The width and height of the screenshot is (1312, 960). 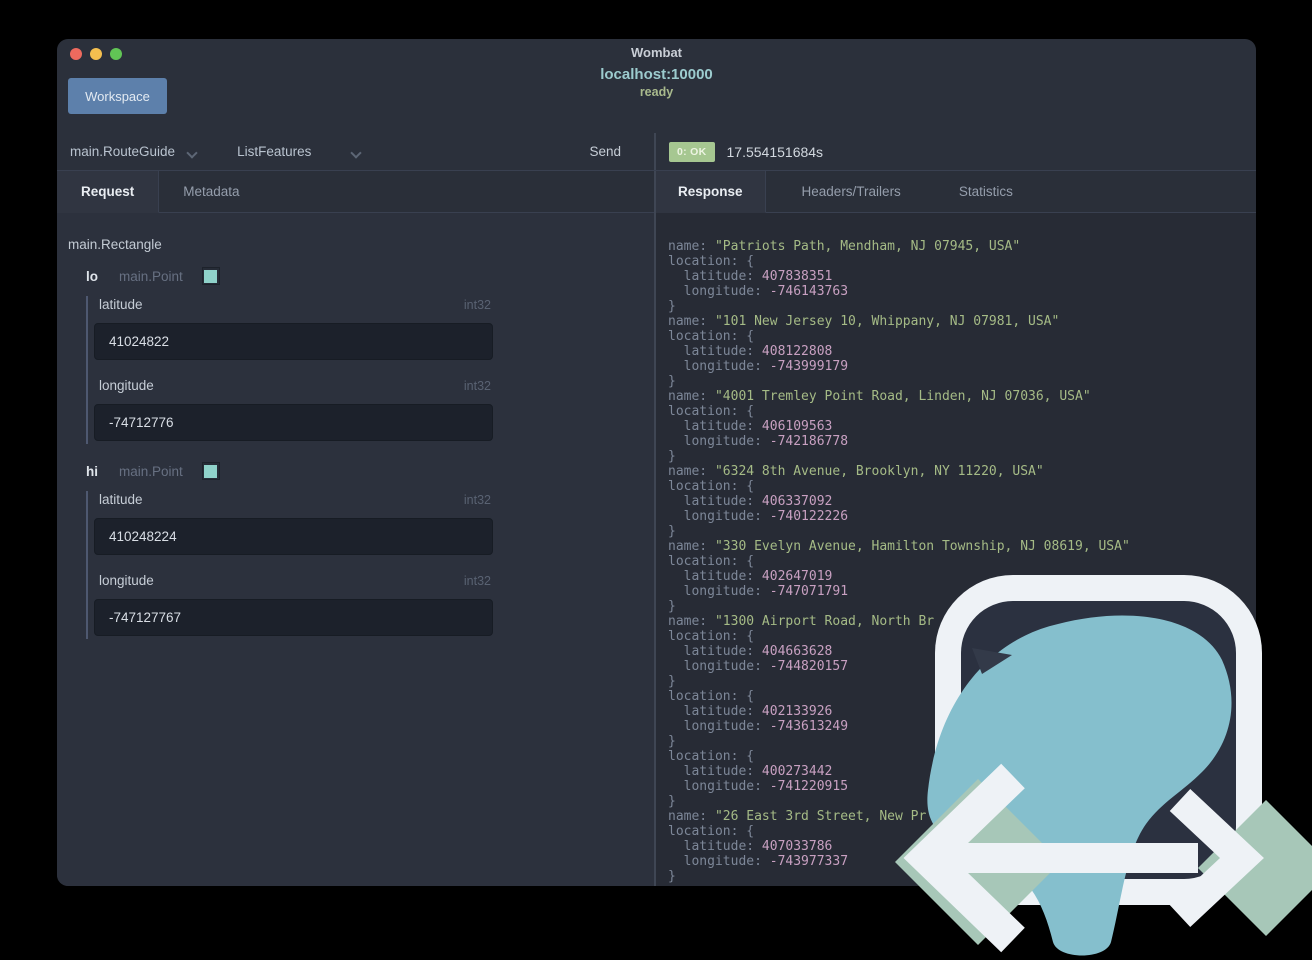 I want to click on method-selector: ListFeatures, so click(x=299, y=151).